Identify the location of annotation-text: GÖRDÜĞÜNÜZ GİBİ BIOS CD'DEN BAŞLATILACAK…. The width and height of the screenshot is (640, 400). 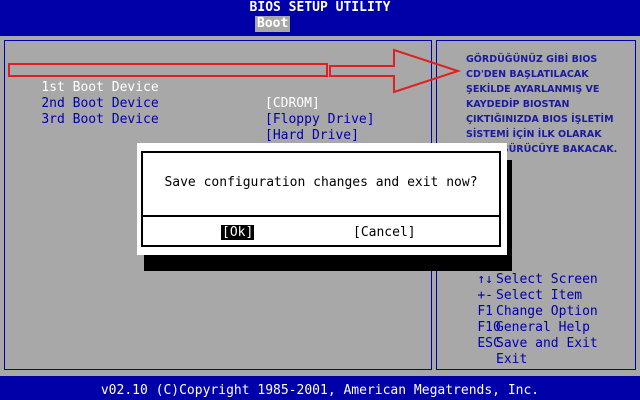
(542, 104).